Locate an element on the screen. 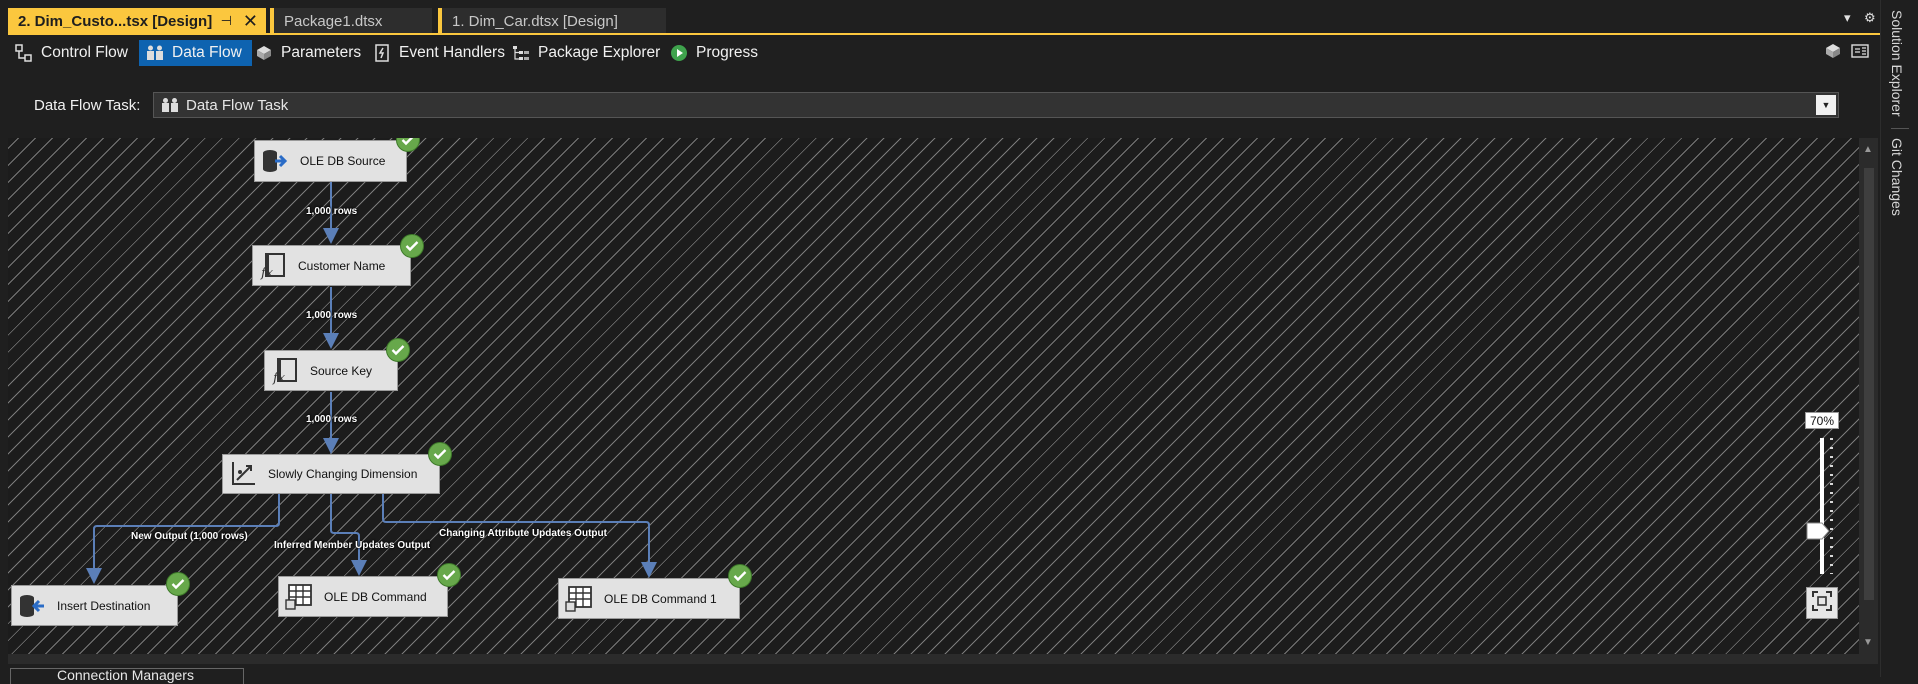 The height and width of the screenshot is (684, 1918). zoom-to-fit-button is located at coordinates (1822, 603).